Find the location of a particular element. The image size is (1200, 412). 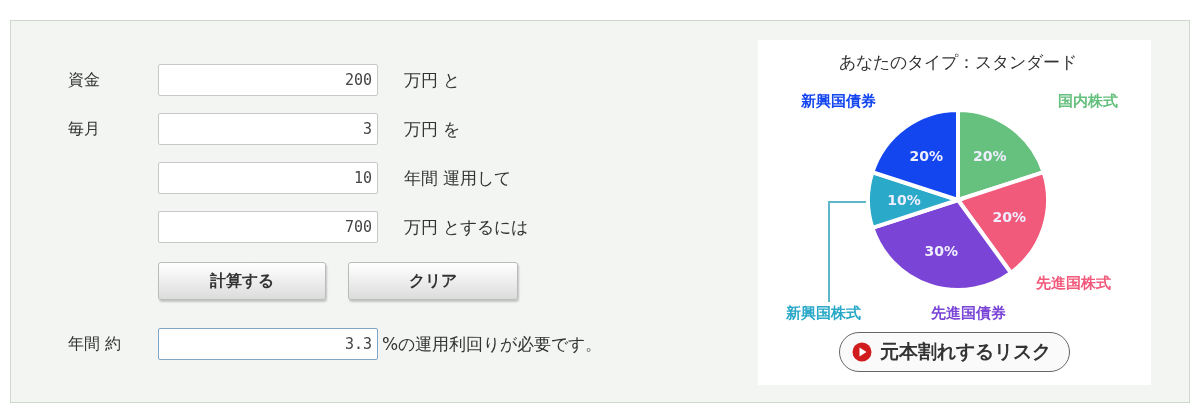

risk-button: 元本割れするリスク is located at coordinates (954, 352).